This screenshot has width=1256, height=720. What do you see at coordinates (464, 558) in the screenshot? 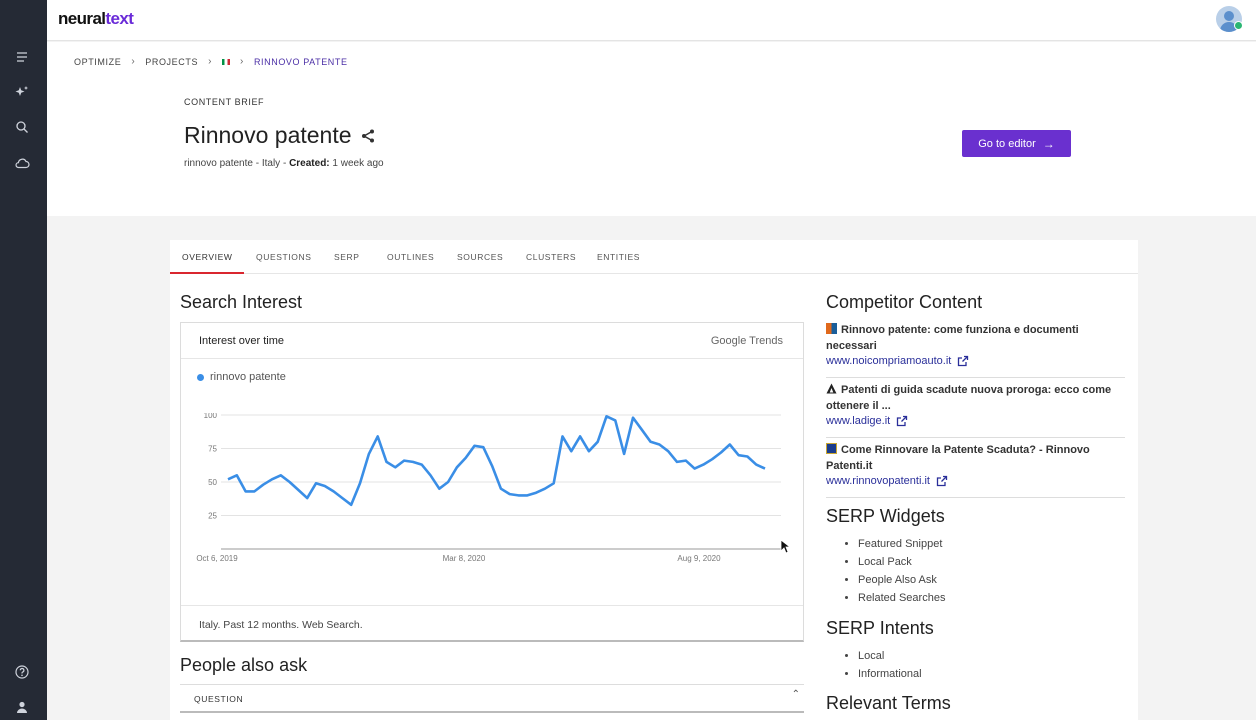
I see `x-tick-label: Mar 8, 2020` at bounding box center [464, 558].